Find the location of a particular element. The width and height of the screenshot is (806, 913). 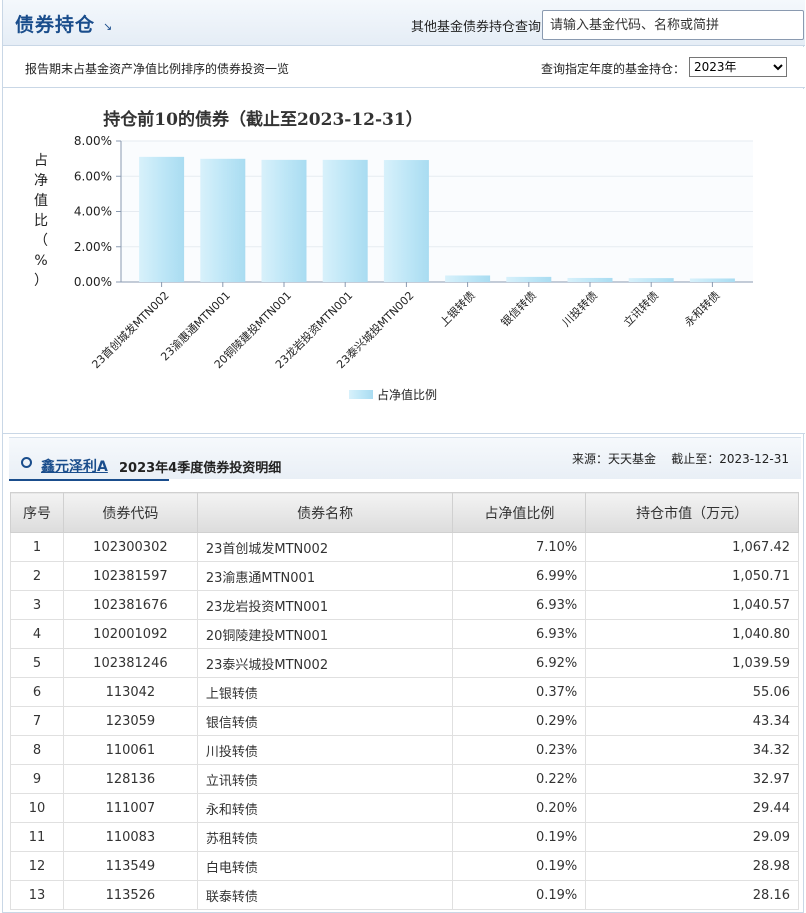

chart-title: 持仓前10的债券（截止至2023-12-31） is located at coordinates (262, 119).